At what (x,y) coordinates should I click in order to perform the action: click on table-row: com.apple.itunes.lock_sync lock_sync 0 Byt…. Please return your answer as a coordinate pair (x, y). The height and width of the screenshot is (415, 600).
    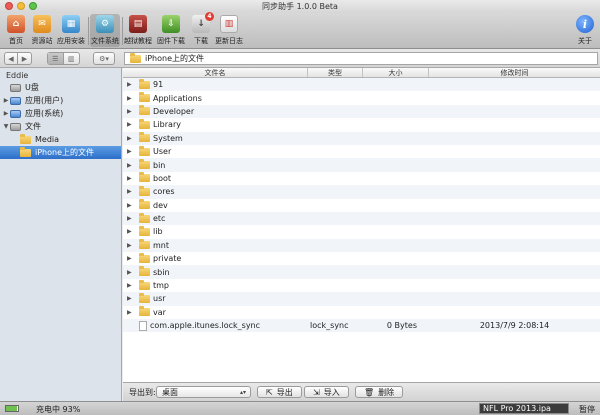
    Looking at the image, I should click on (361, 326).